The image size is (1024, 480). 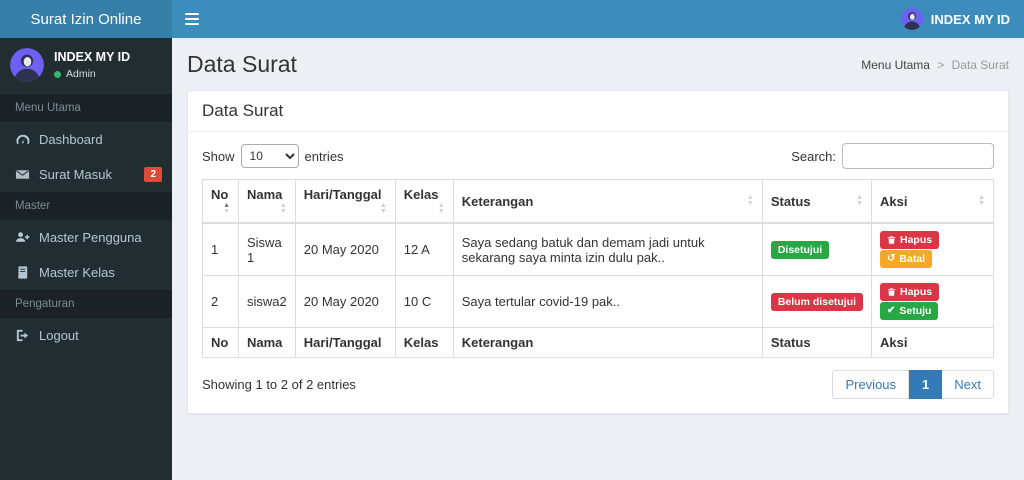 What do you see at coordinates (968, 384) in the screenshot?
I see `next-page-button: Next` at bounding box center [968, 384].